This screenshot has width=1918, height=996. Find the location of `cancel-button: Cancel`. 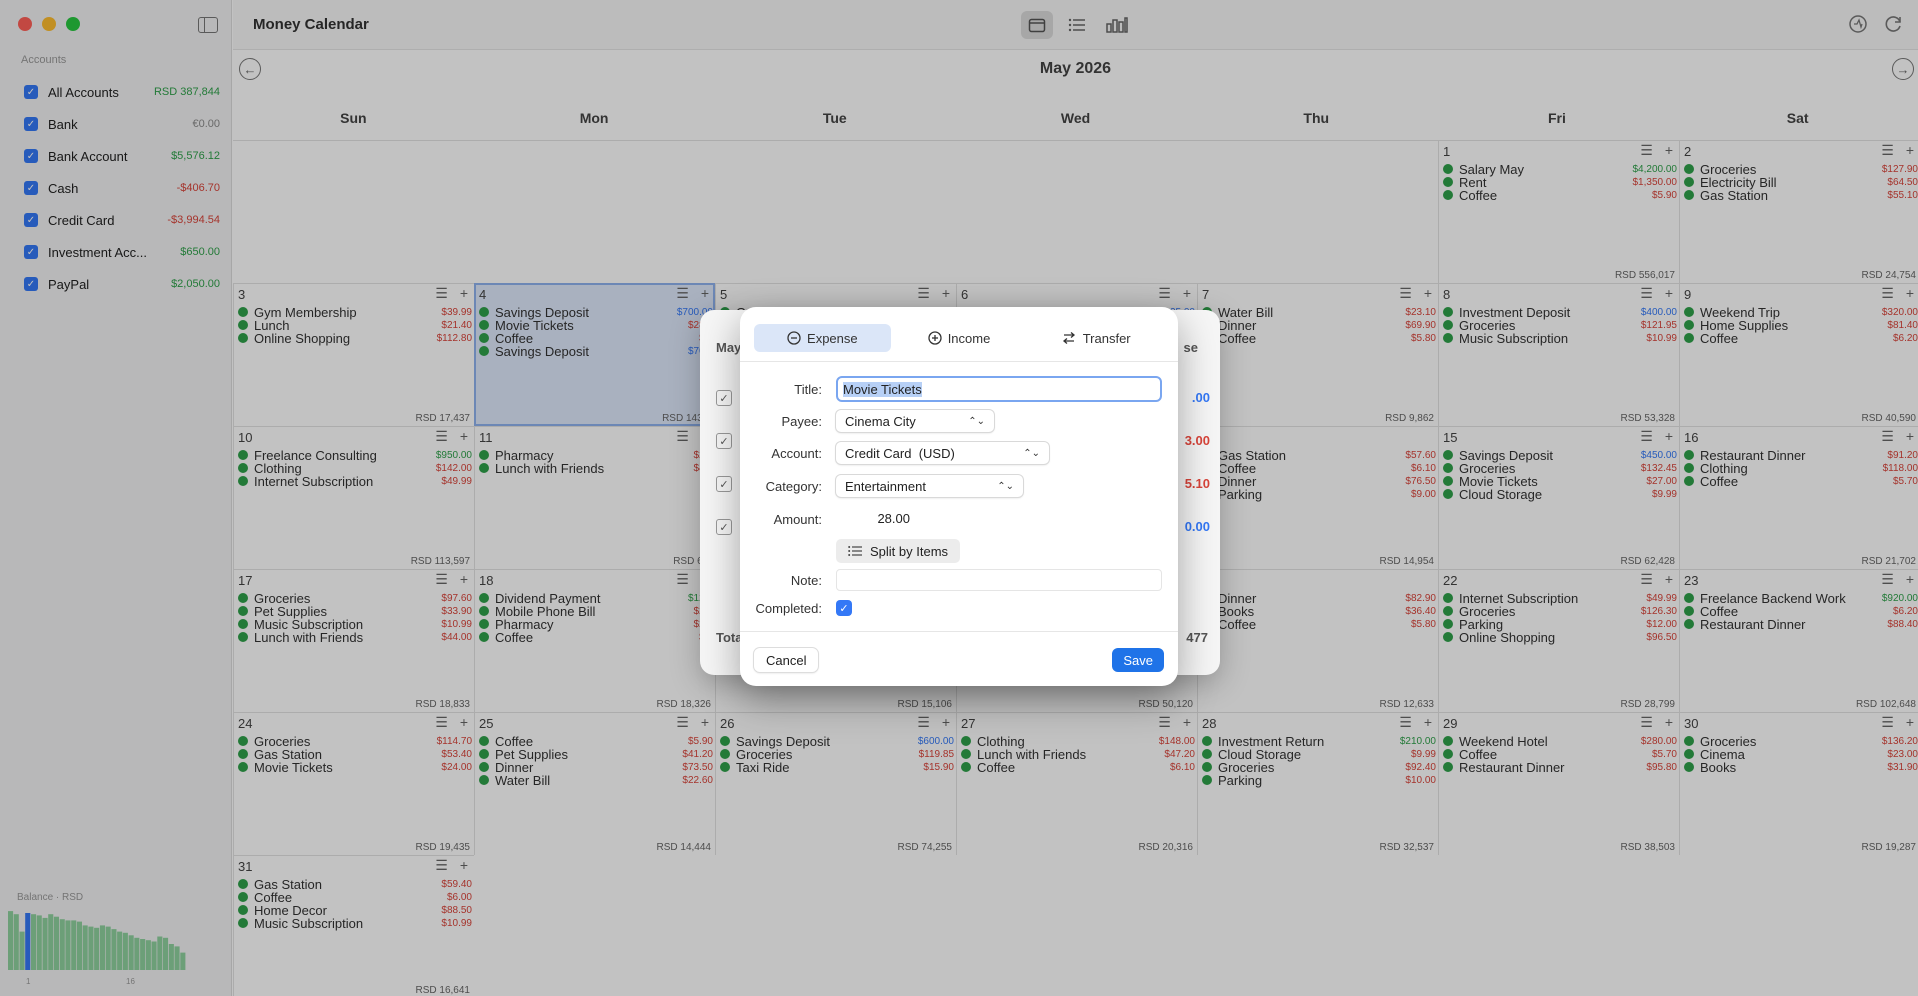

cancel-button: Cancel is located at coordinates (786, 660).